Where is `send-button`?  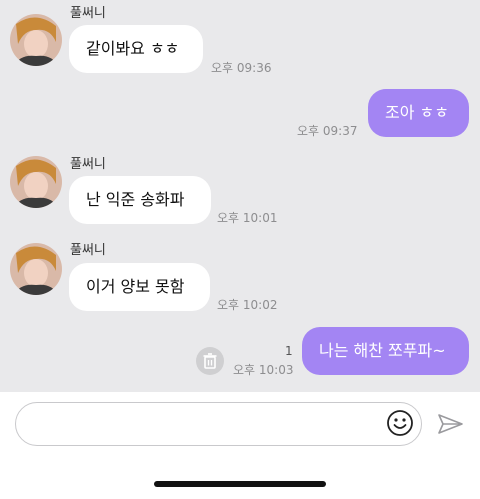
send-button is located at coordinates (450, 426).